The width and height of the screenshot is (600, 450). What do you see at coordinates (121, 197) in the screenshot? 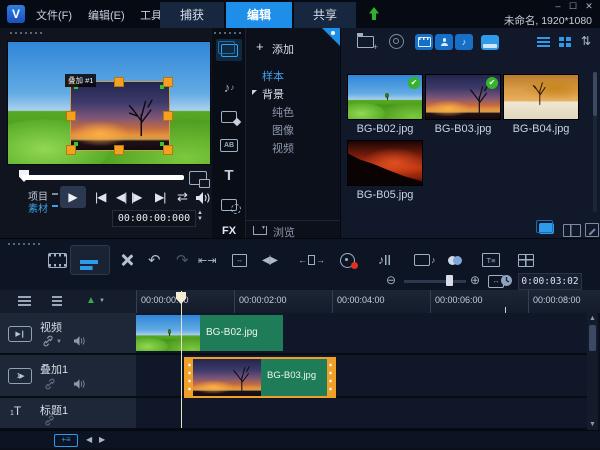
I see `prev-frame-button: ◀|` at bounding box center [121, 197].